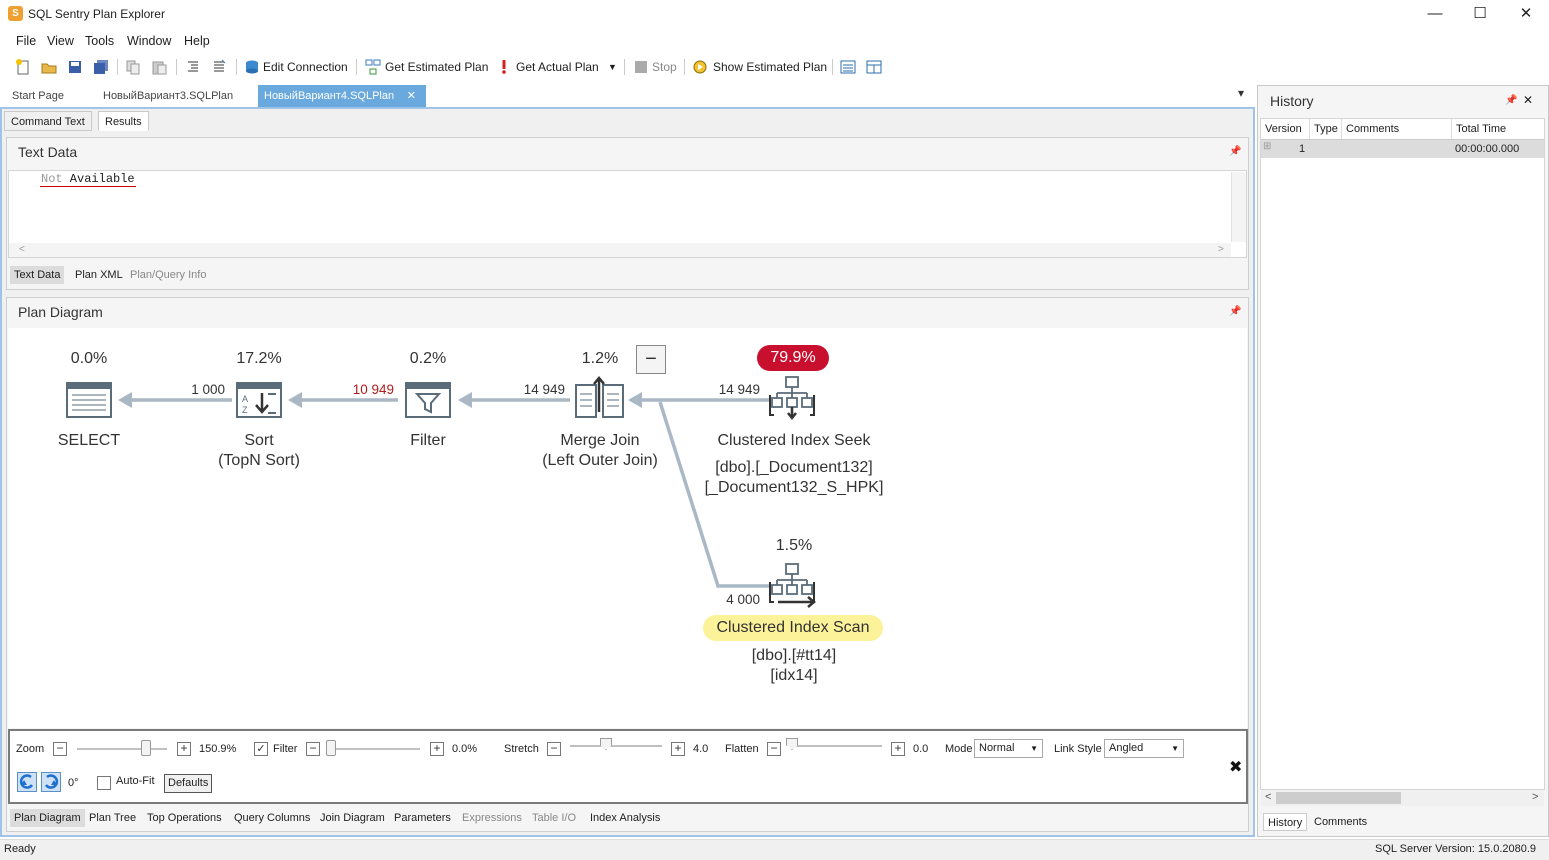 Image resolution: width=1549 pixels, height=860 pixels. What do you see at coordinates (123, 121) in the screenshot?
I see `tab-results: Results` at bounding box center [123, 121].